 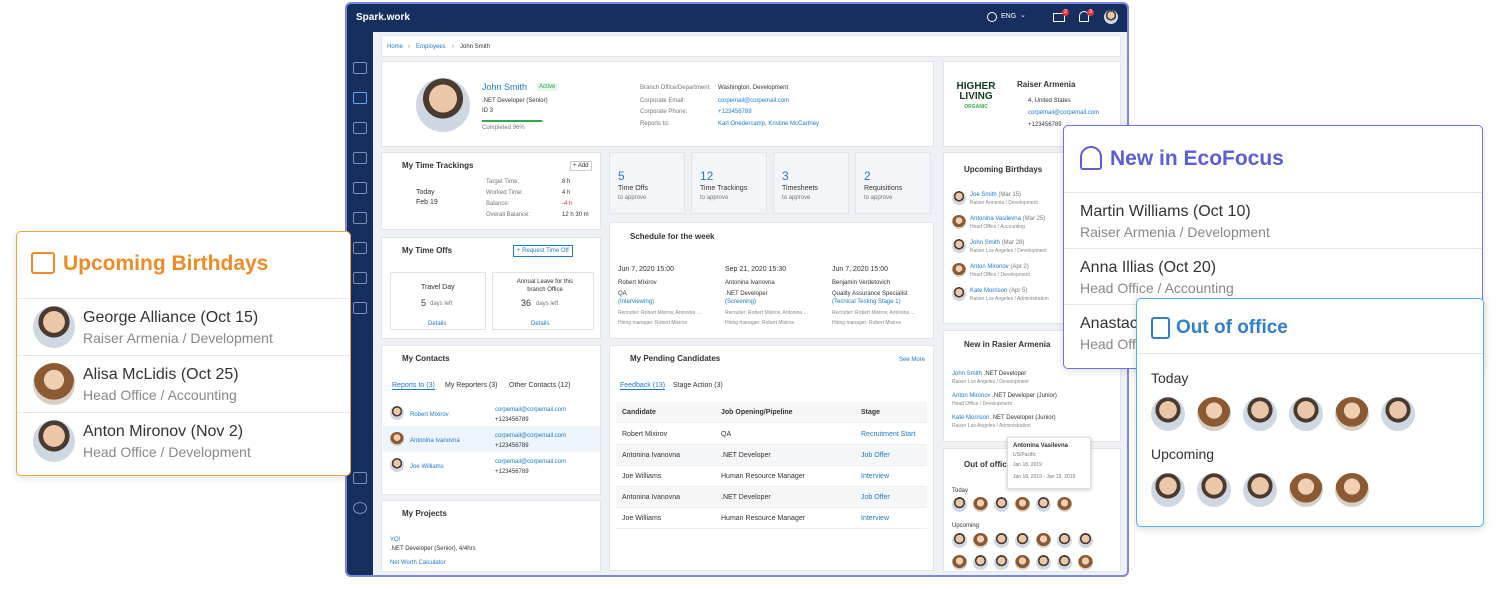 I want to click on people-icon, so click(x=360, y=98).